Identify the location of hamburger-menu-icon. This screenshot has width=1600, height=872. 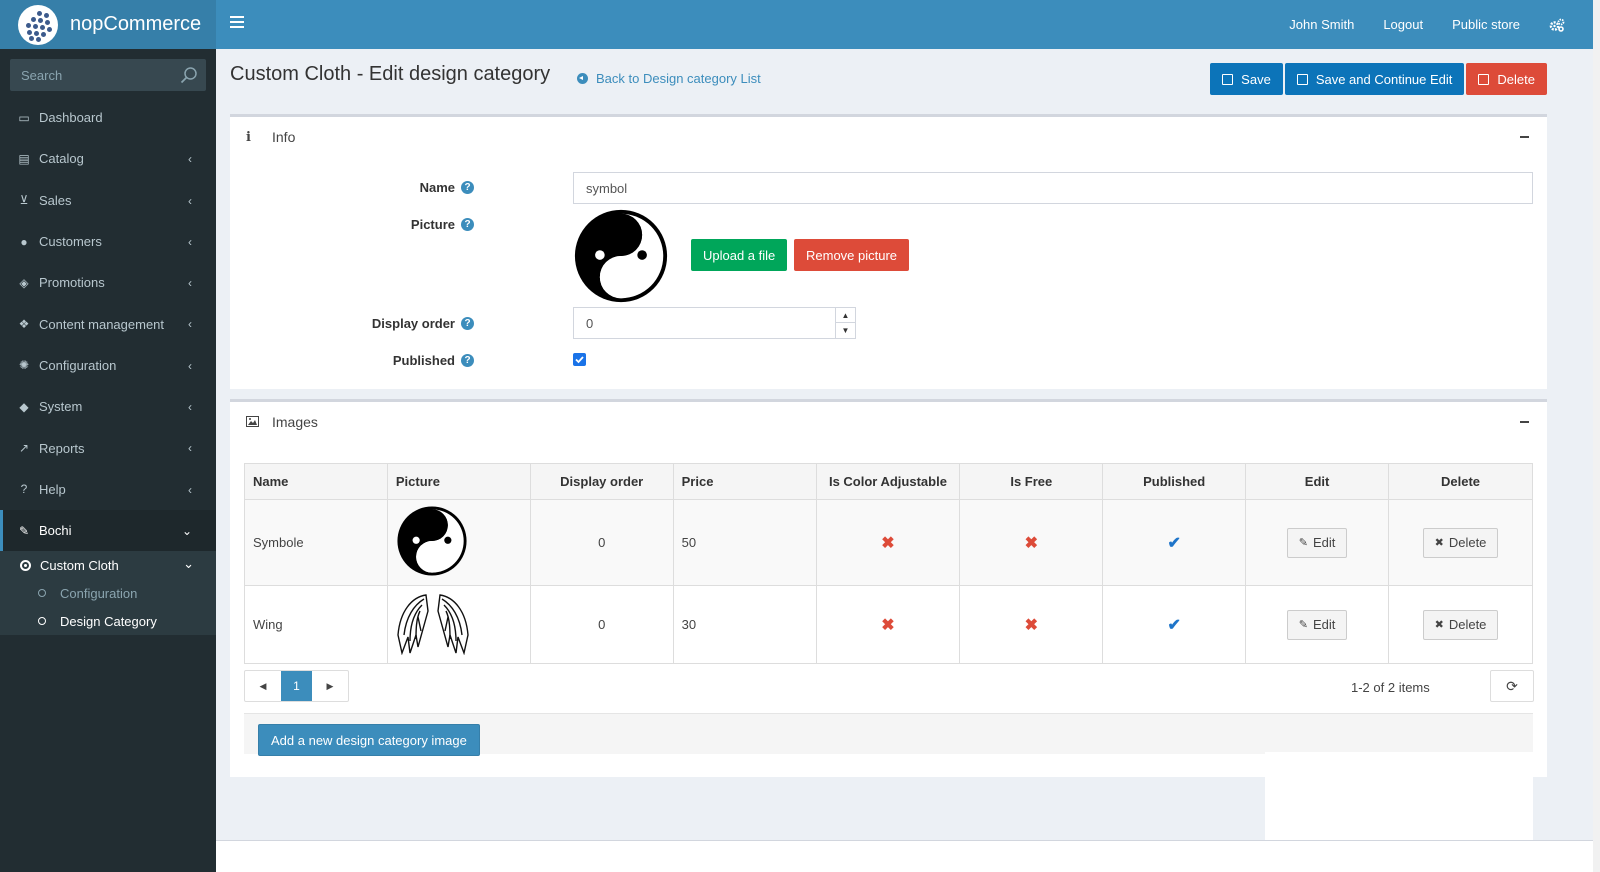
(237, 22).